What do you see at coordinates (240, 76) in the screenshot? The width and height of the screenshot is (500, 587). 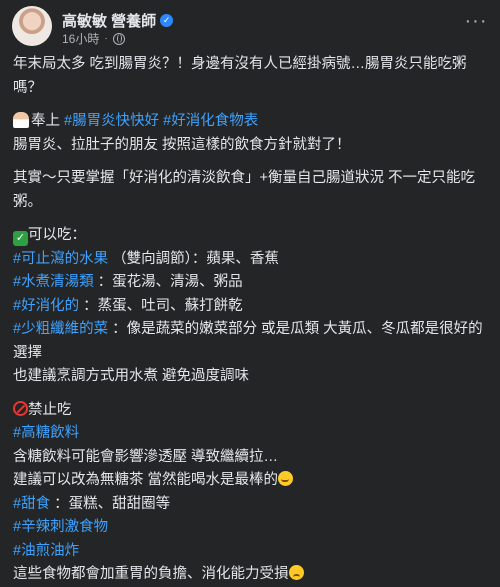 I see `post-line: 年末局太多 吃到腸胃炎？！身邊有沒有人已經掛病號…腸胃炎只能吃粥嗎？` at bounding box center [240, 76].